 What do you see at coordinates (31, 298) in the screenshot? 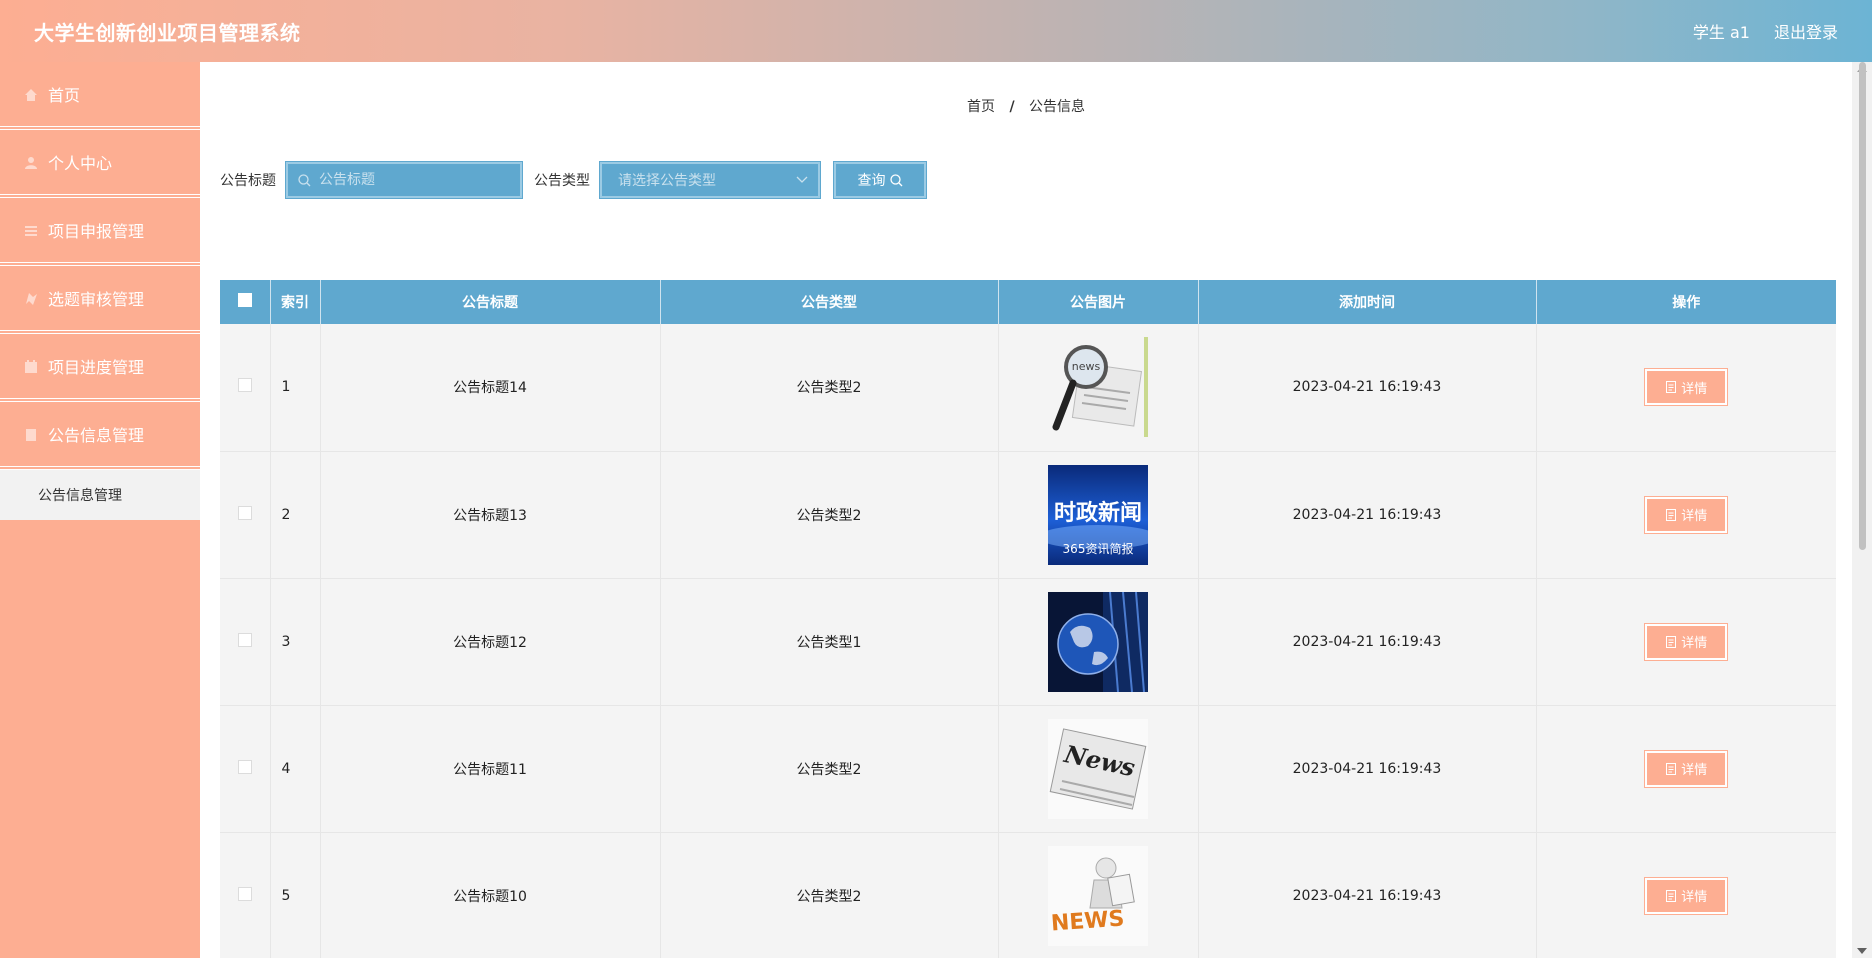
I see `audit-icon` at bounding box center [31, 298].